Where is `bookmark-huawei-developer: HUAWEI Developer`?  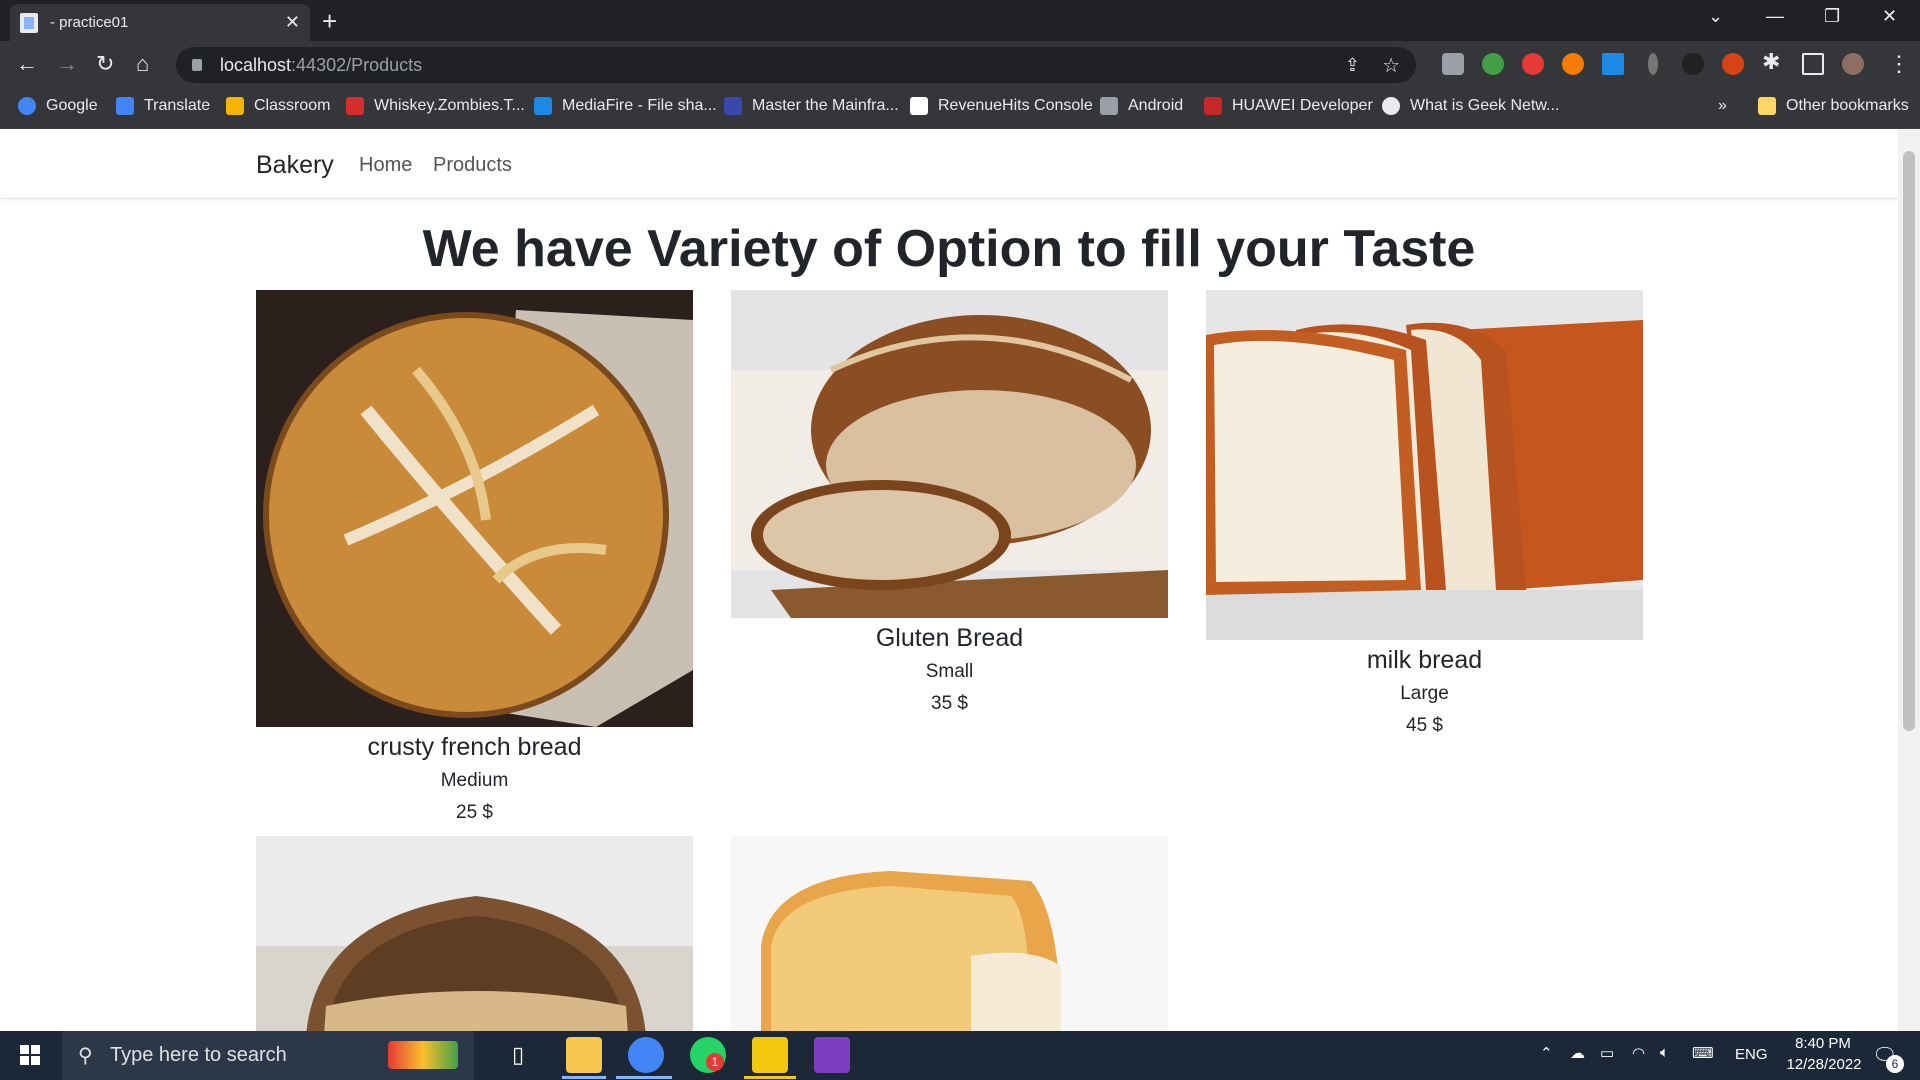 bookmark-huawei-developer: HUAWEI Developer is located at coordinates (1288, 106).